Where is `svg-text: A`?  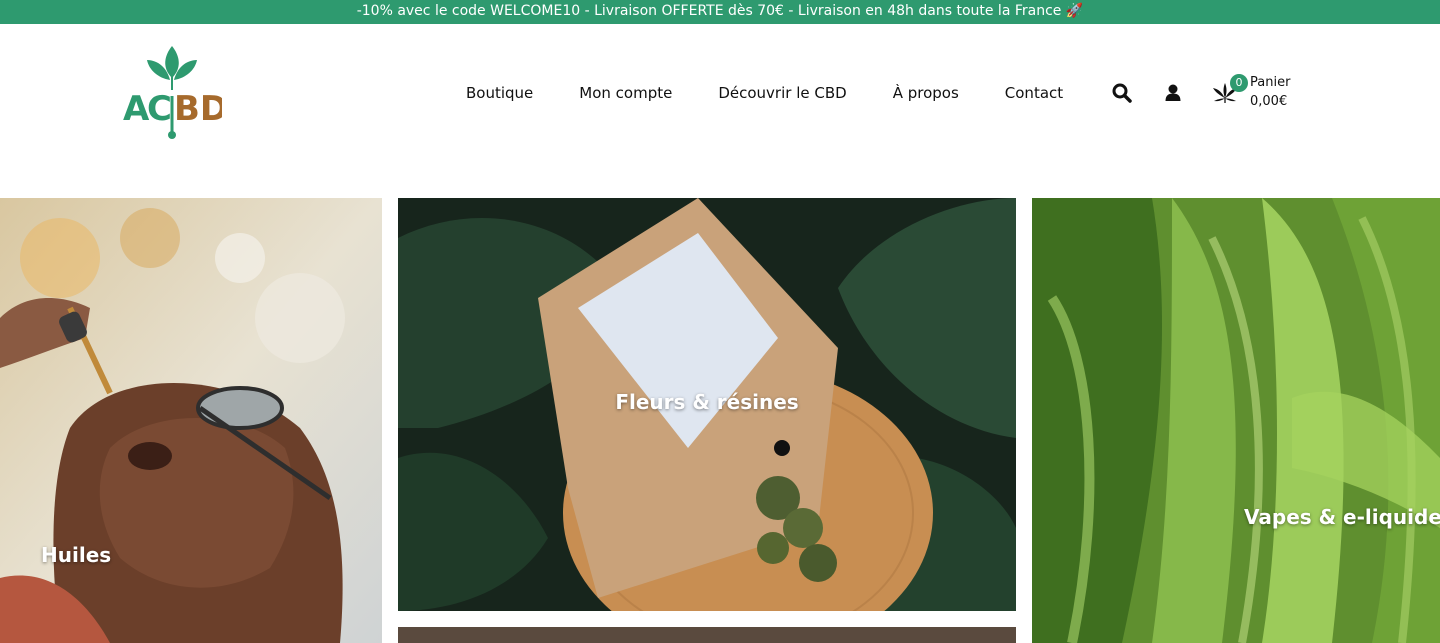 svg-text: A is located at coordinates (136, 109).